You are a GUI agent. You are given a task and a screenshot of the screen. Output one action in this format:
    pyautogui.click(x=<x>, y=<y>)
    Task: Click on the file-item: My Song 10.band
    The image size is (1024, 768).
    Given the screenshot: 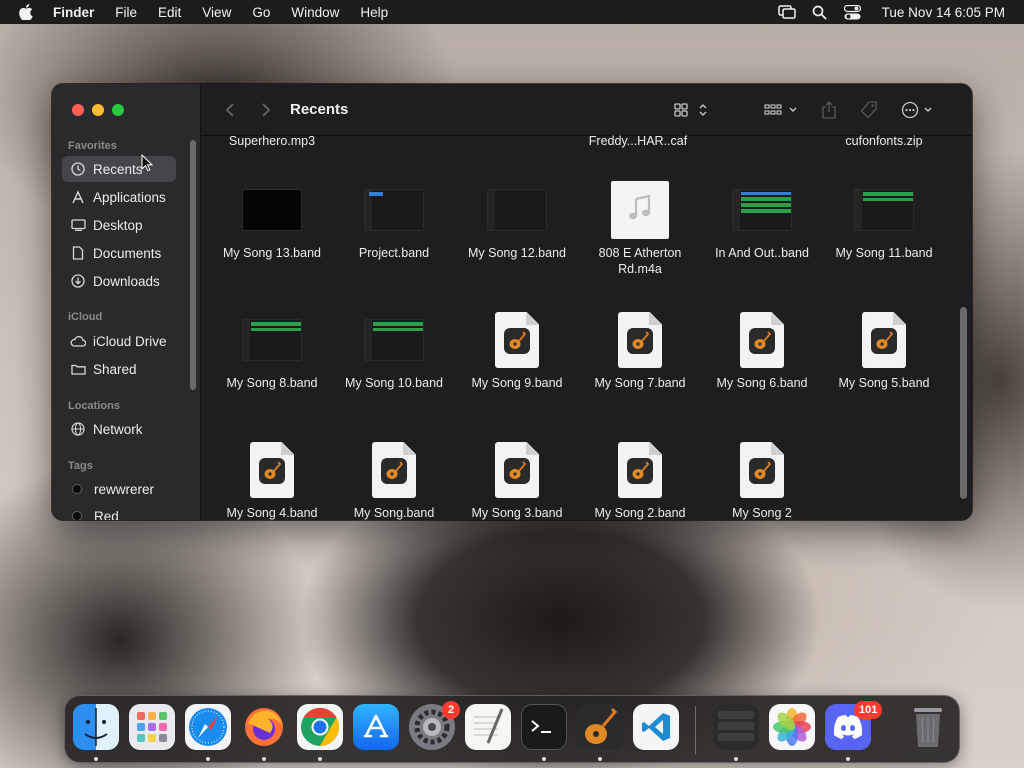 What is the action you would take?
    pyautogui.click(x=394, y=351)
    